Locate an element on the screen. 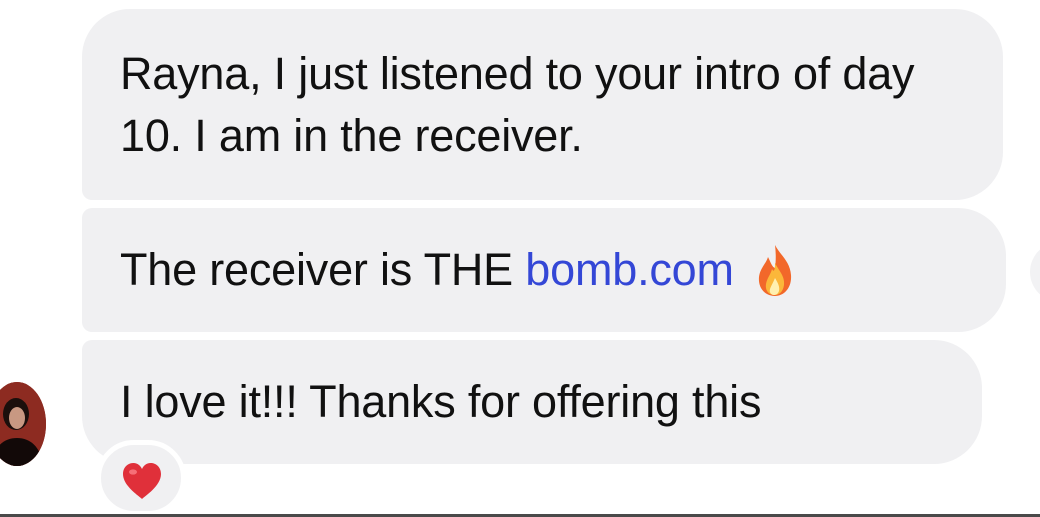 Image resolution: width=1040 pixels, height=517 pixels. avatar is located at coordinates (23, 424).